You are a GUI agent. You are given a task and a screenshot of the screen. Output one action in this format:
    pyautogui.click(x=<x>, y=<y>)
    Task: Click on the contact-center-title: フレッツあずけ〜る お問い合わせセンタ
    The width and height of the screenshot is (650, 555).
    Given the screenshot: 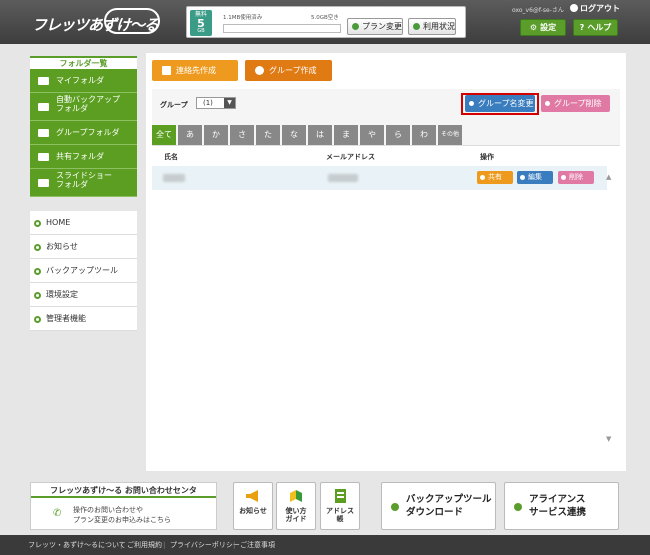 What is the action you would take?
    pyautogui.click(x=123, y=490)
    